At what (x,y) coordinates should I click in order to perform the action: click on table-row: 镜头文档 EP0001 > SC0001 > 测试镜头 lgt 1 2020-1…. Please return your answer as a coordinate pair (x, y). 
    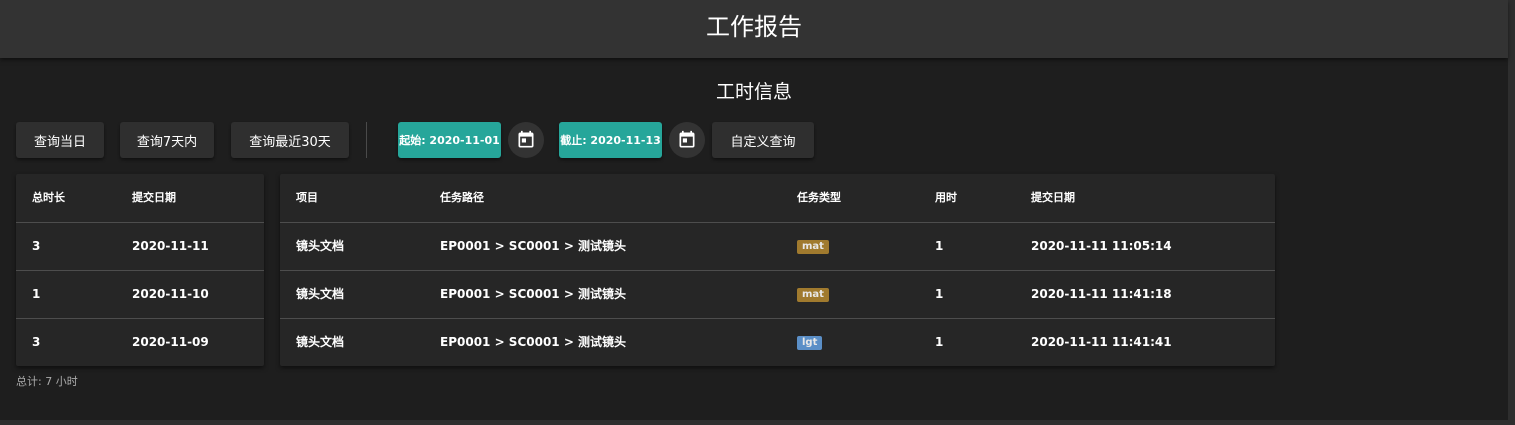
    Looking at the image, I should click on (777, 342).